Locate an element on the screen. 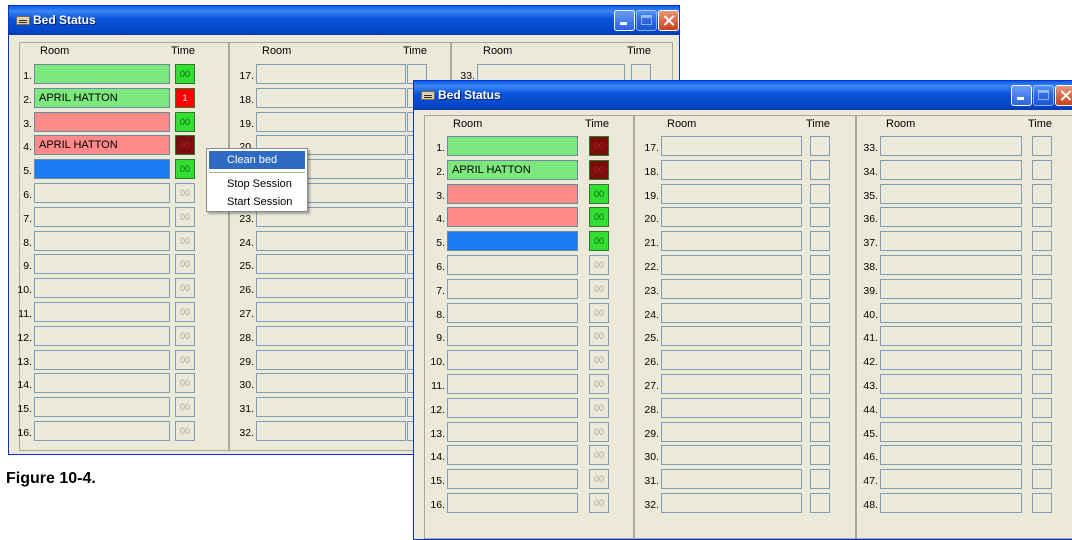 This screenshot has height=540, width=1072. maximize-button is located at coordinates (1043, 95).